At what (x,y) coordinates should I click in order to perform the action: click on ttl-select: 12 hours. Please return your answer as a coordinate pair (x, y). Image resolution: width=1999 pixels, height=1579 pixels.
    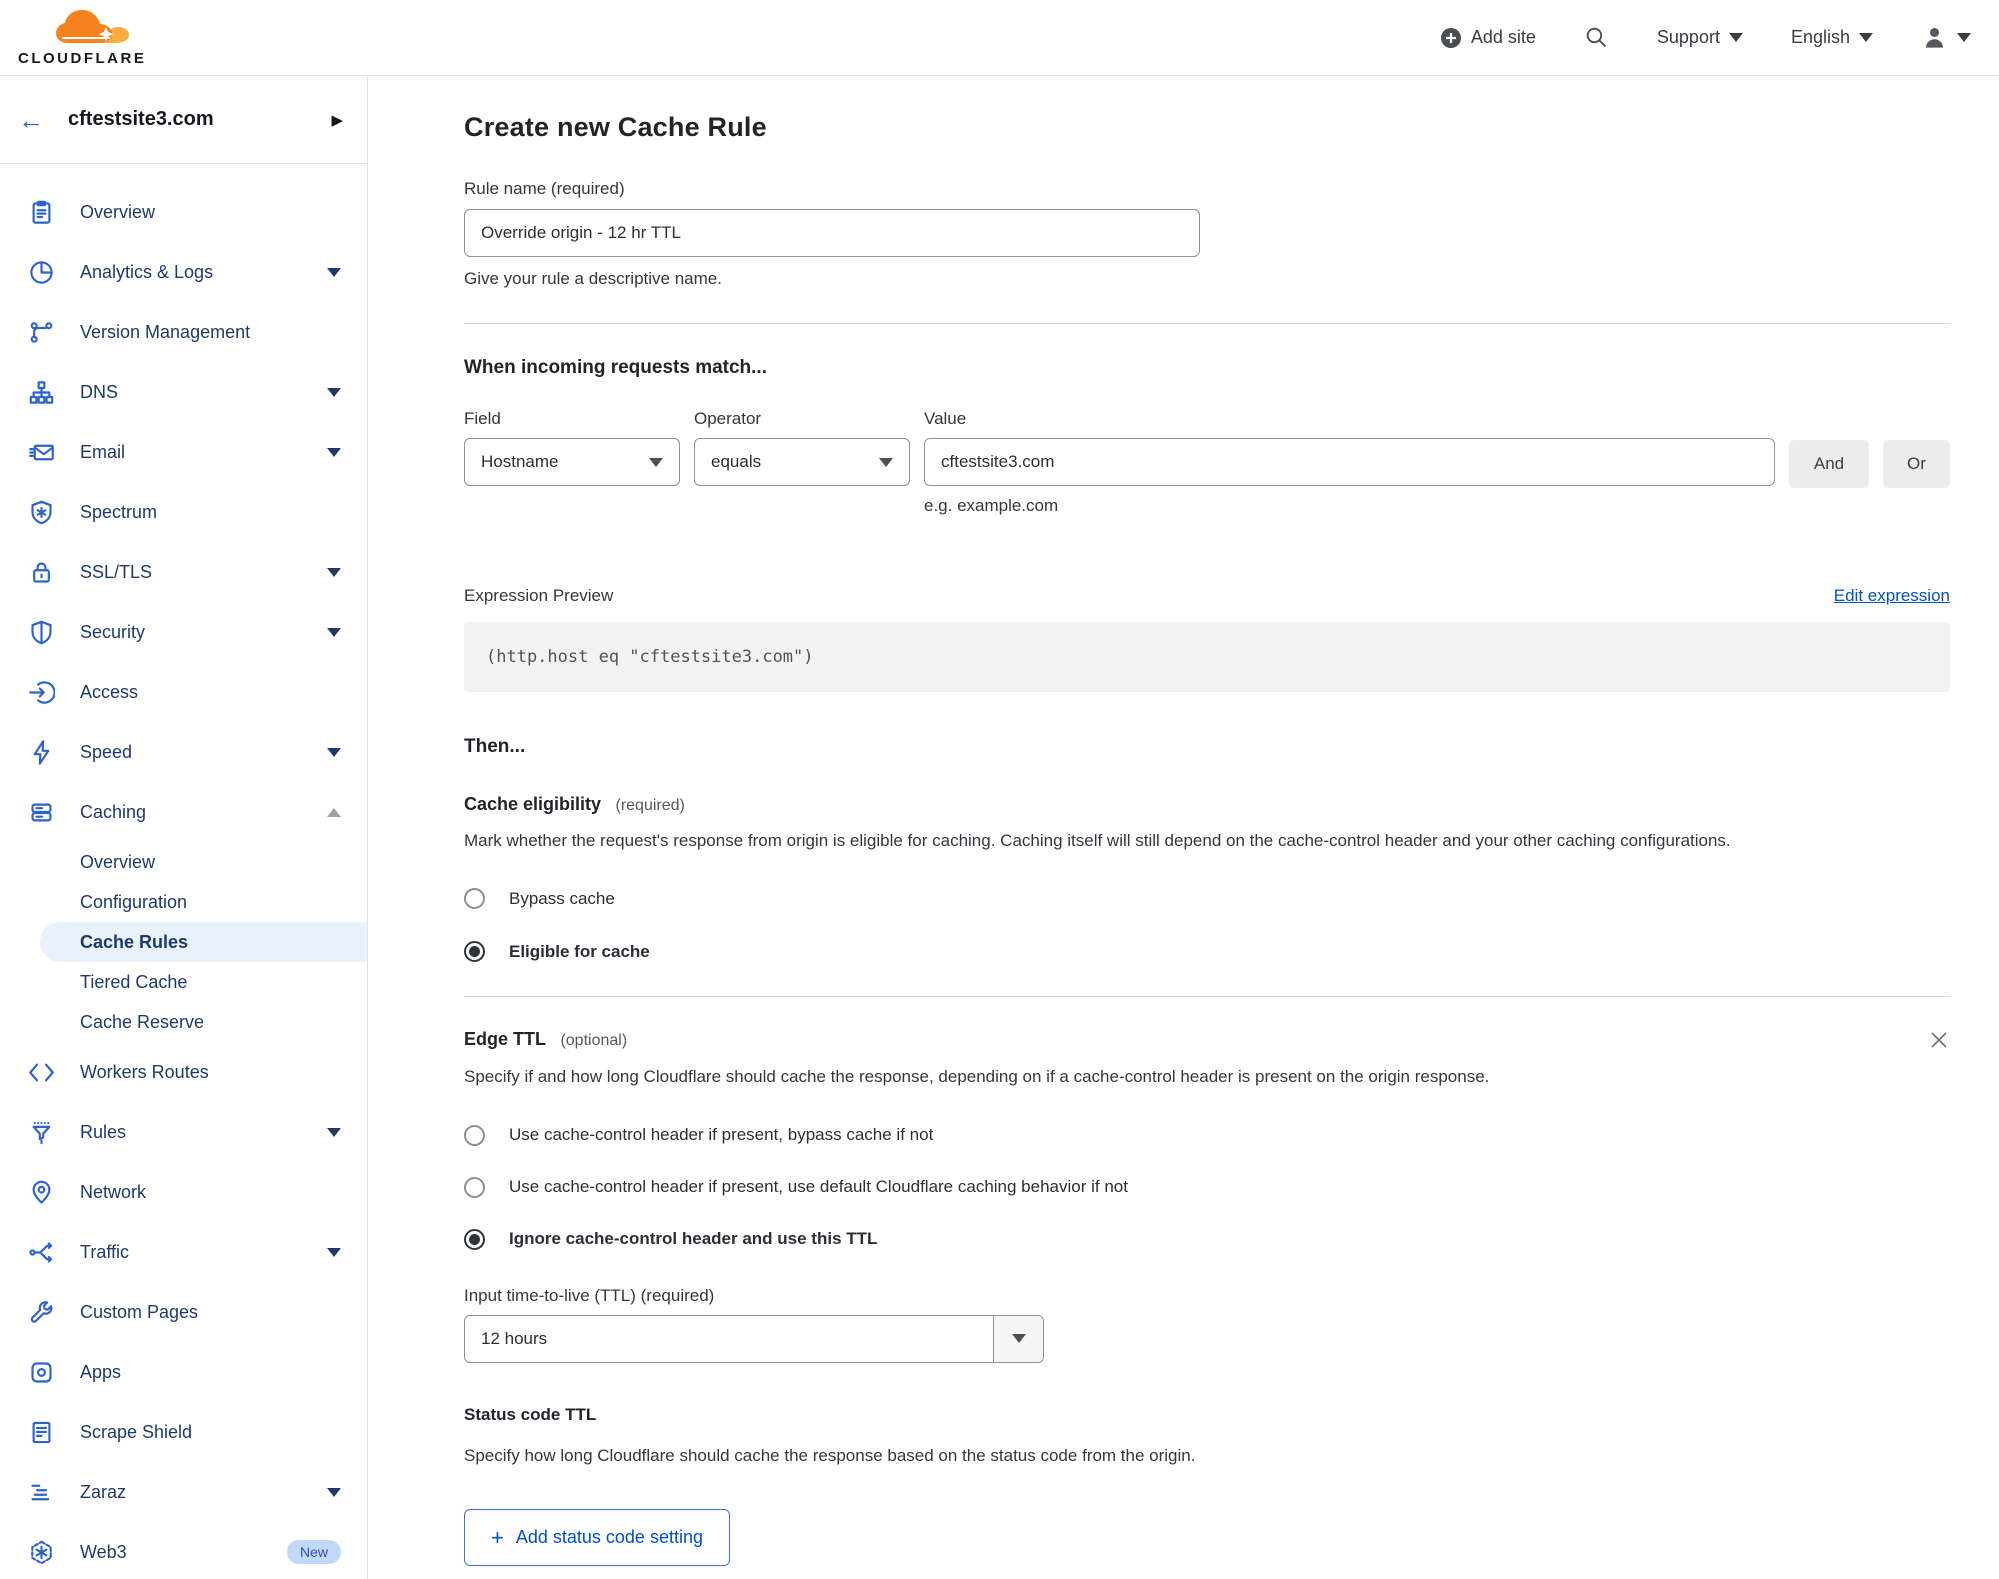
    Looking at the image, I should click on (754, 1338).